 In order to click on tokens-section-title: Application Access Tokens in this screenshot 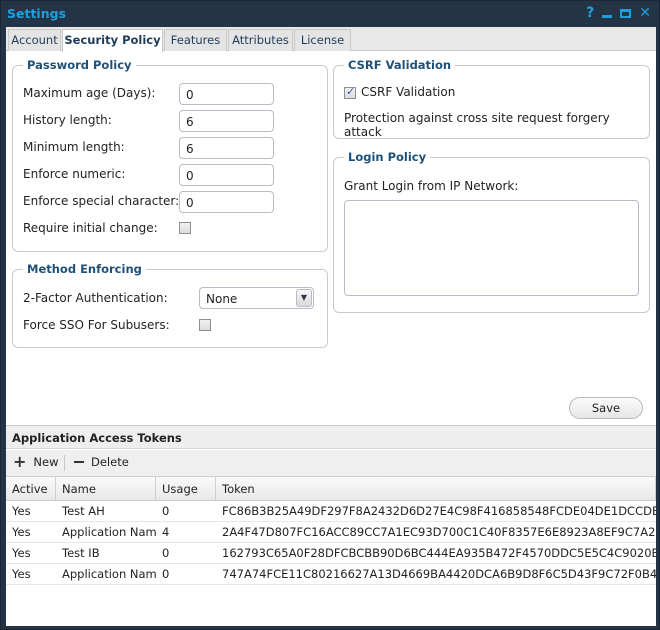, I will do `click(331, 437)`.